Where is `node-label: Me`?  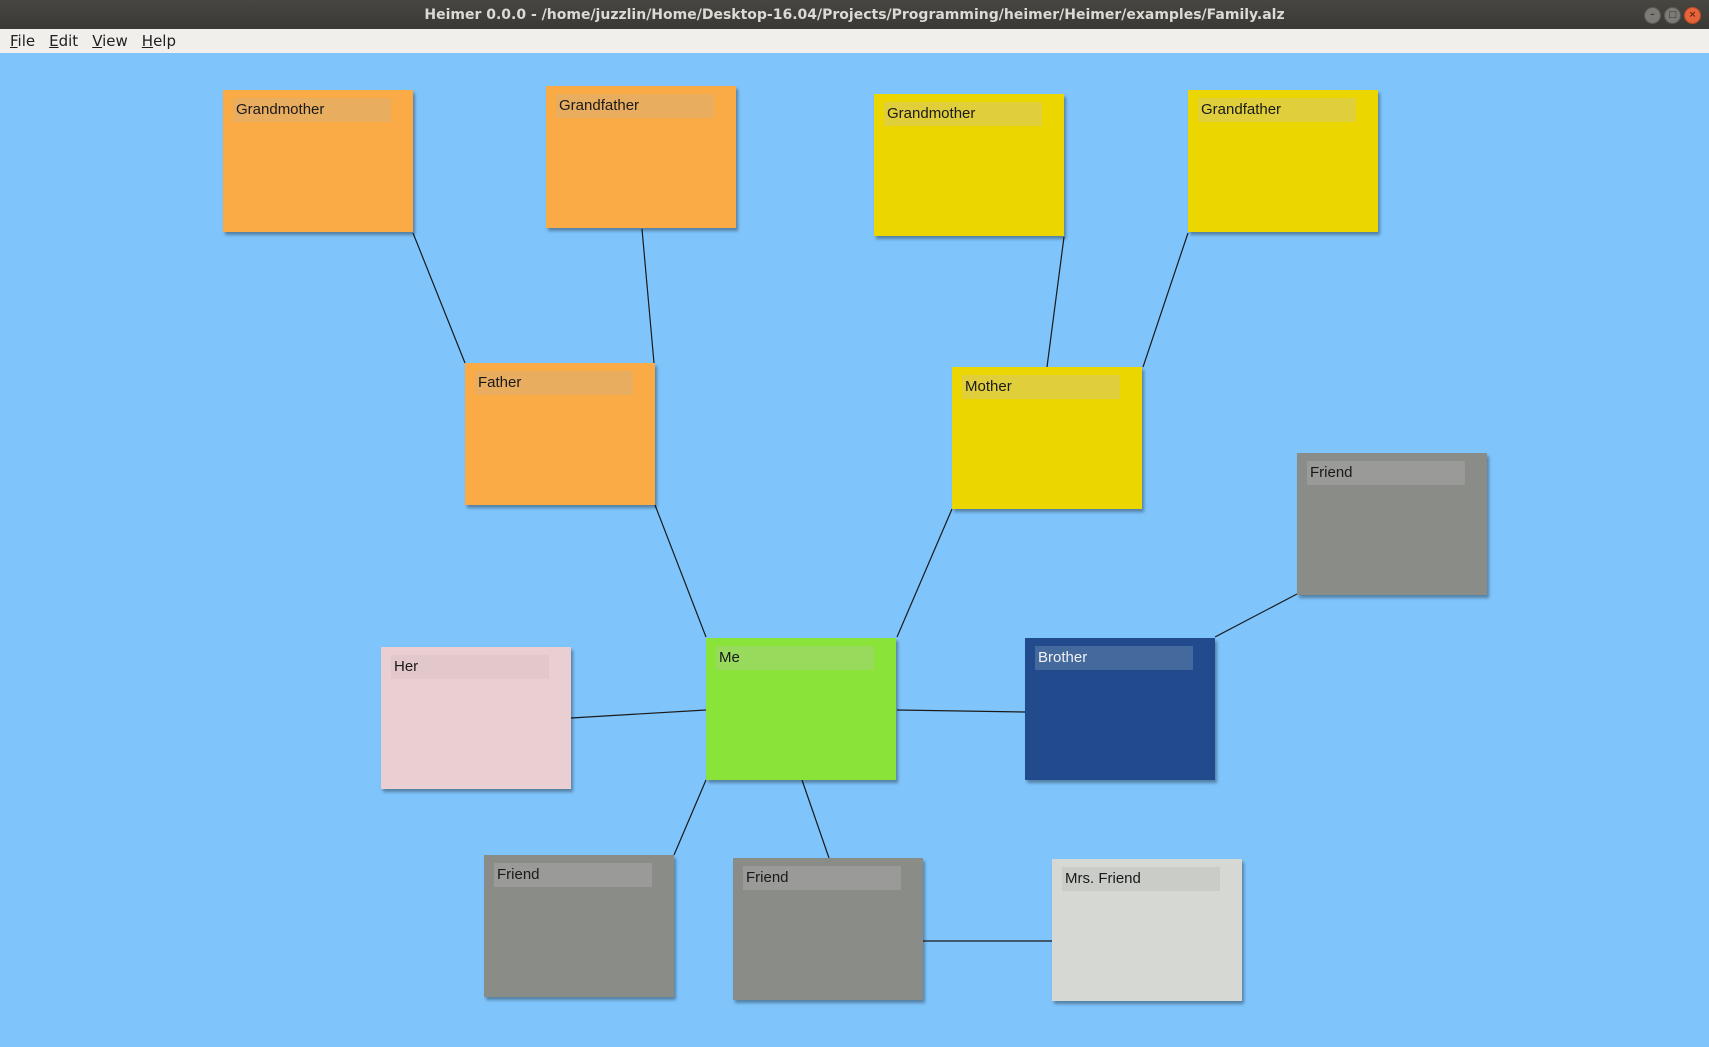 node-label: Me is located at coordinates (795, 658).